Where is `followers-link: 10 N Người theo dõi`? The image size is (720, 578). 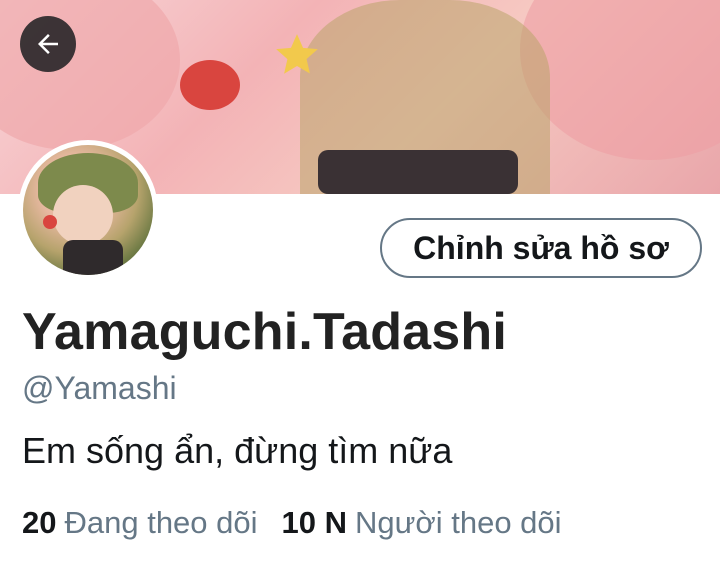 followers-link: 10 N Người theo dõi is located at coordinates (422, 523).